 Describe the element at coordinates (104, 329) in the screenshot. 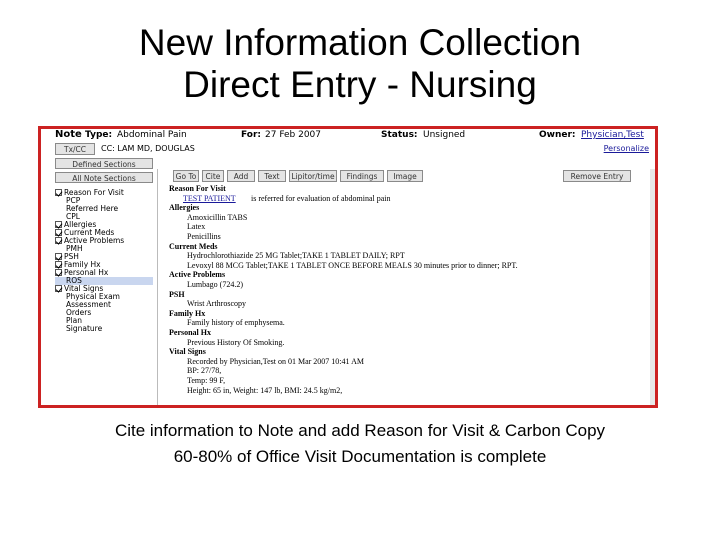

I see `section-item: Signature` at that location.